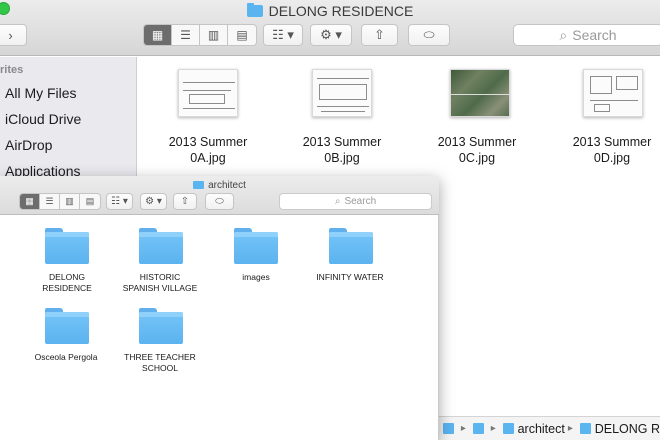 The height and width of the screenshot is (440, 660). What do you see at coordinates (10, 35) in the screenshot?
I see `chevron-right-icon: ›` at bounding box center [10, 35].